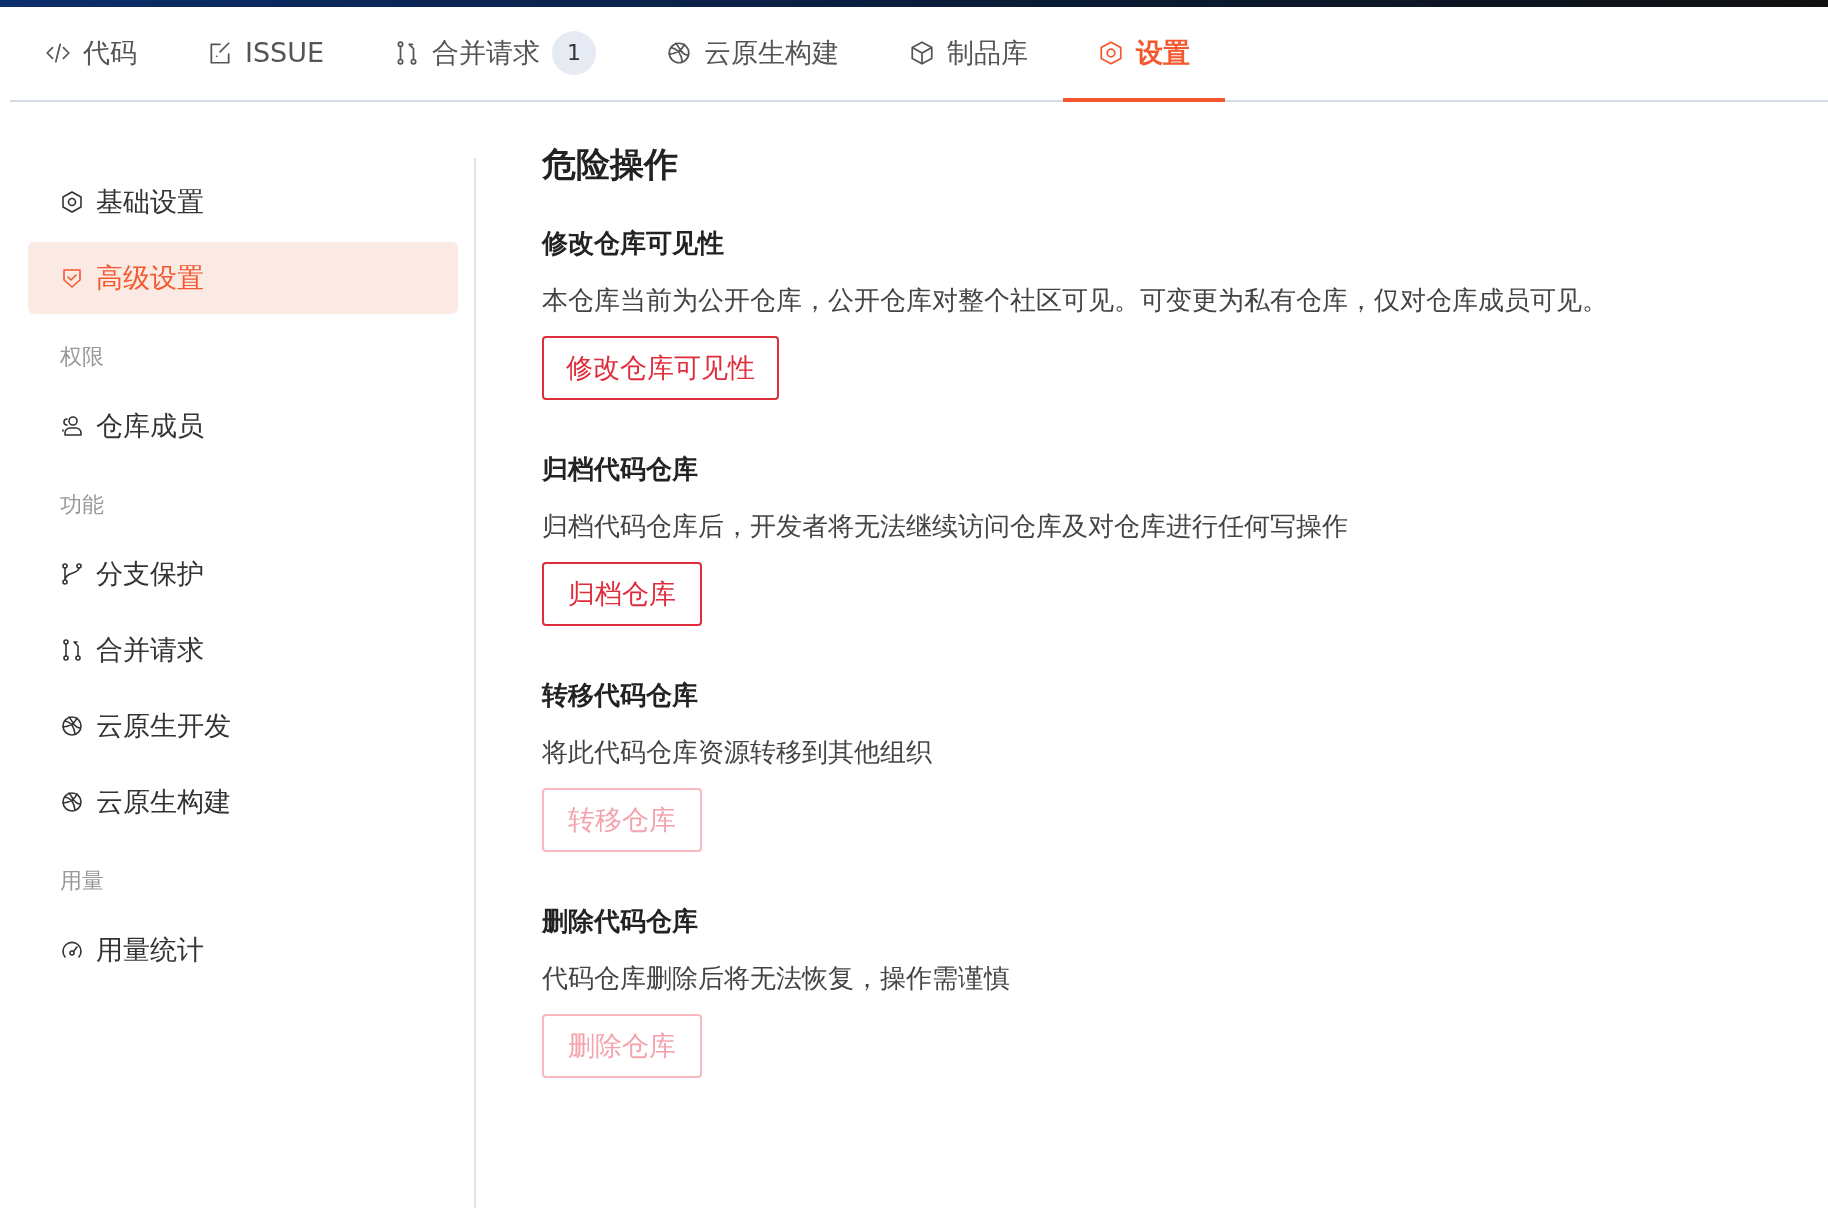 This screenshot has height=1208, width=1828. Describe the element at coordinates (243, 950) in the screenshot. I see `sidebar-item: 用量统计` at that location.